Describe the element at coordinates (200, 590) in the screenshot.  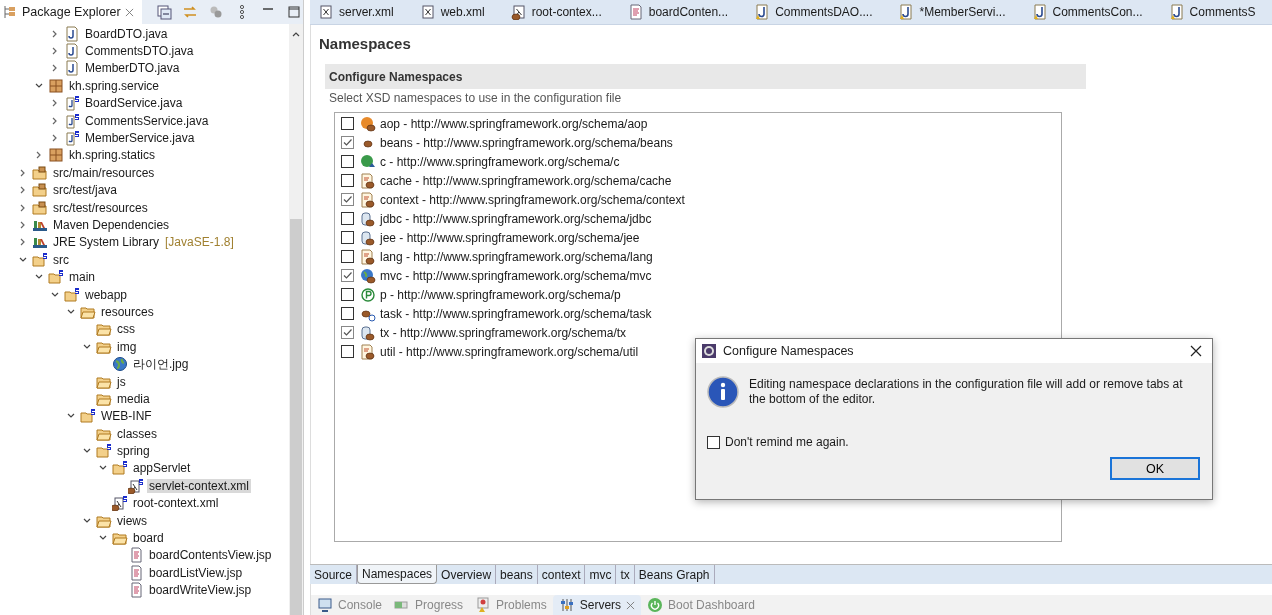
I see `tree-item: boardWriteView.jsp` at that location.